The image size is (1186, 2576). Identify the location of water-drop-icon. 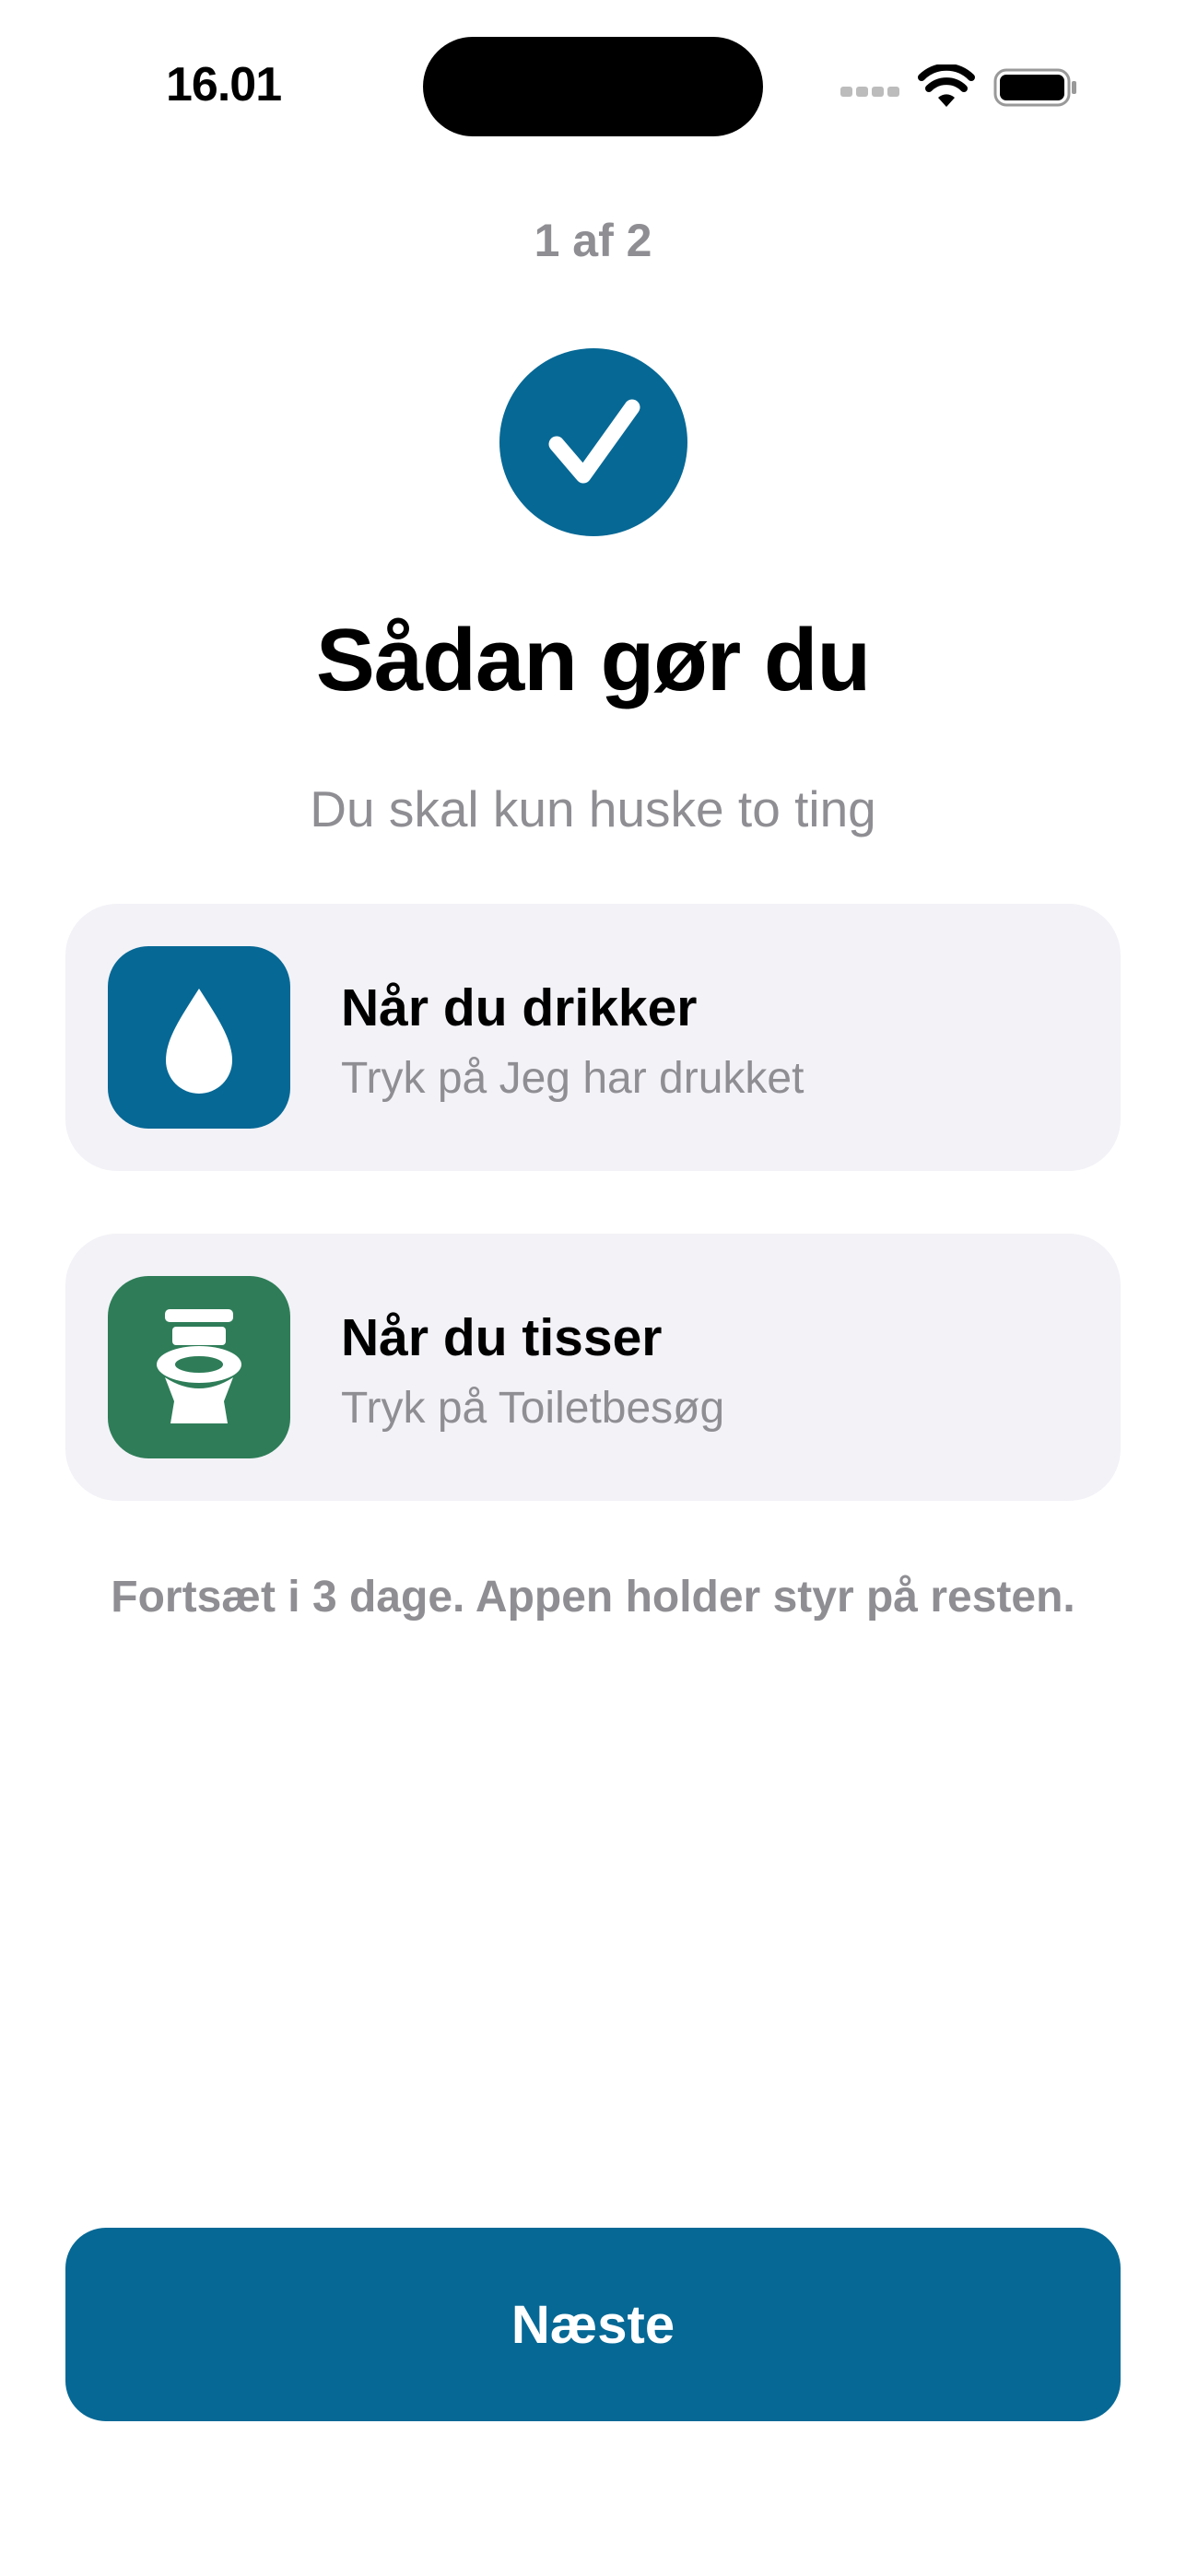
(199, 1041).